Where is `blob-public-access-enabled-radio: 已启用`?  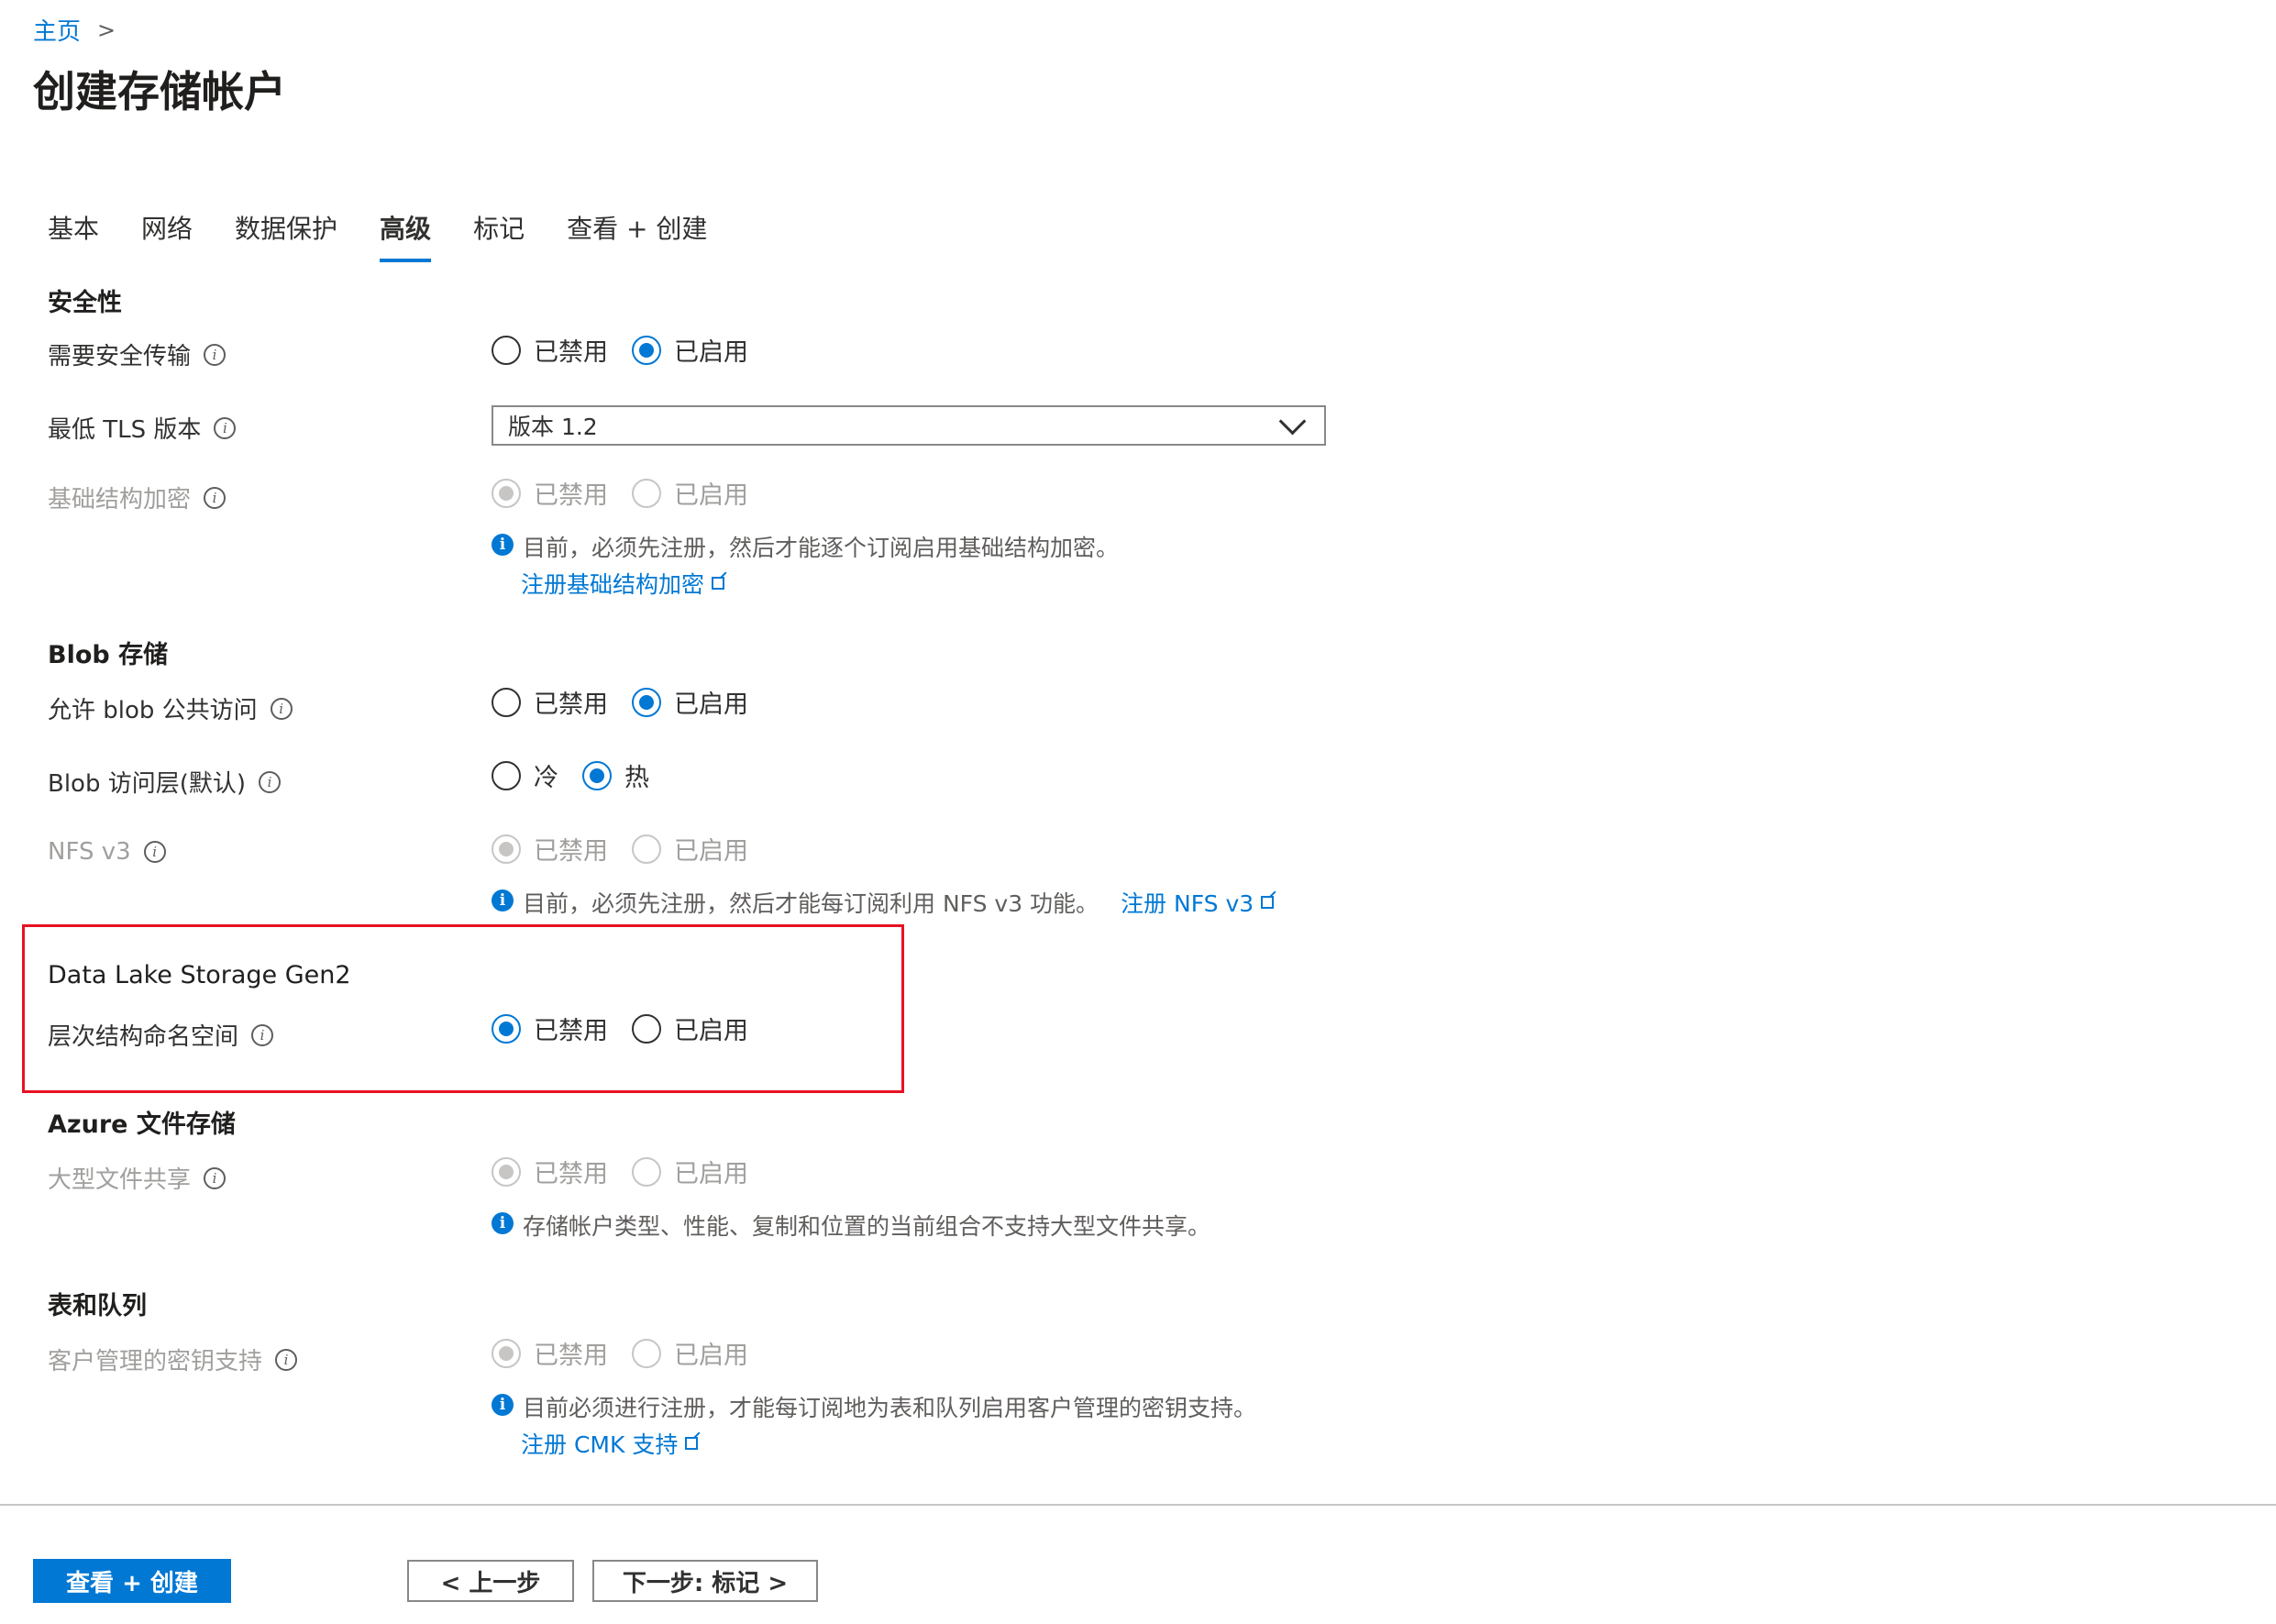 blob-public-access-enabled-radio: 已启用 is located at coordinates (690, 702).